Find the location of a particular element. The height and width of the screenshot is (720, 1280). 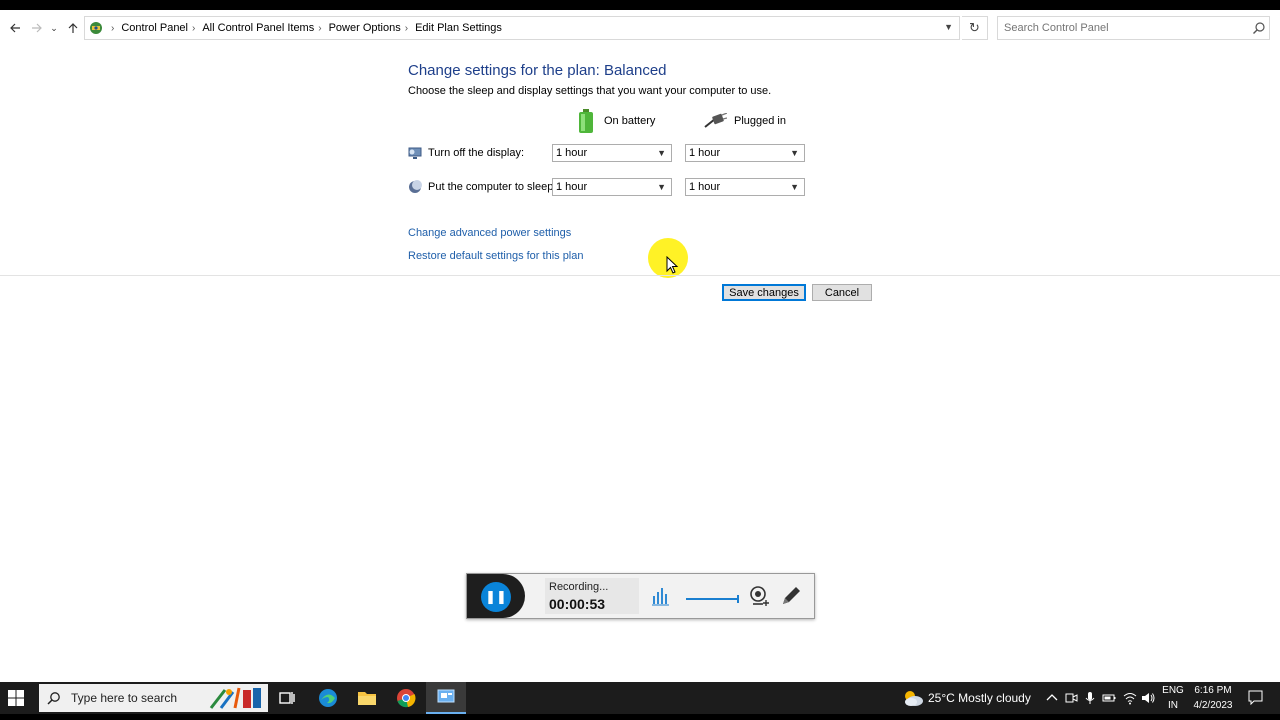

recent-locations-button: ⌄ is located at coordinates (54, 28).